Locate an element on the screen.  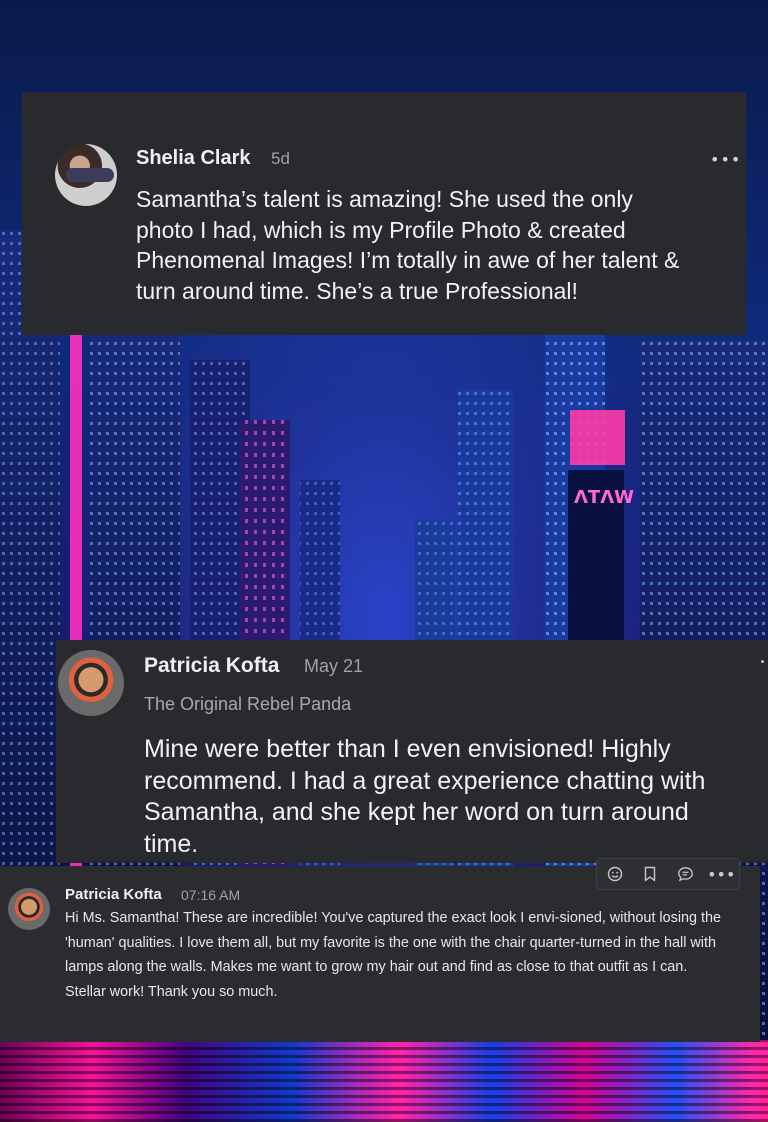
more-options-icon is located at coordinates (762, 661).